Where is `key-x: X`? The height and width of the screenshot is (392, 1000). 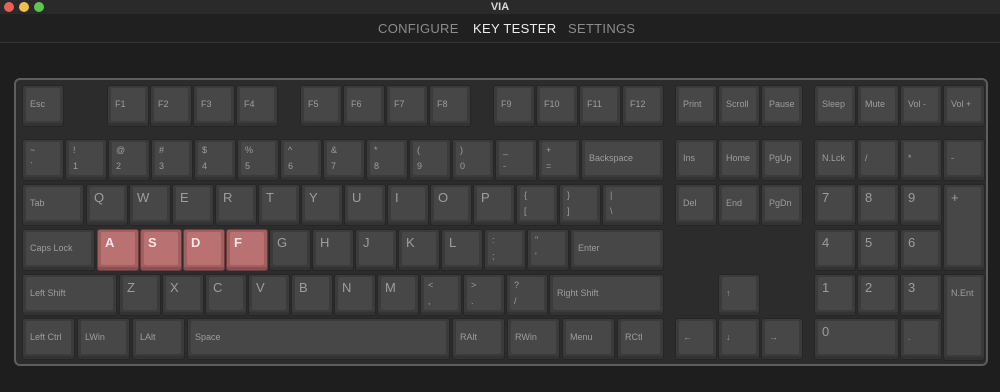
key-x: X is located at coordinates (183, 295).